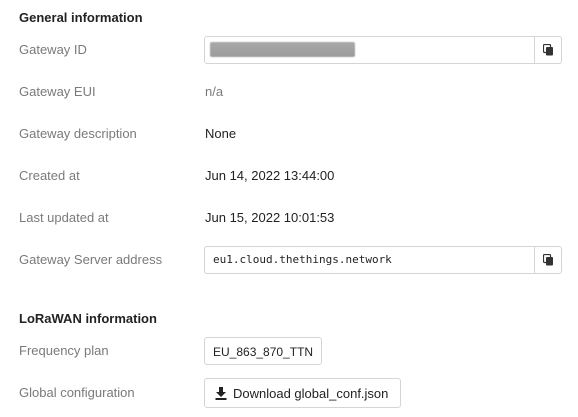 Image resolution: width=578 pixels, height=417 pixels. Describe the element at coordinates (53, 49) in the screenshot. I see `gateway-id-label: Gateway ID` at that location.